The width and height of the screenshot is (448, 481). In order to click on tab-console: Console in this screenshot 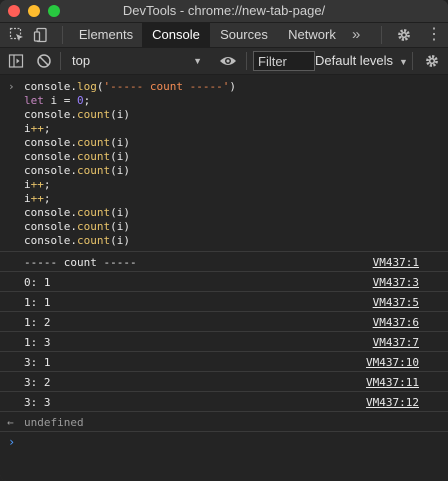, I will do `click(176, 35)`.